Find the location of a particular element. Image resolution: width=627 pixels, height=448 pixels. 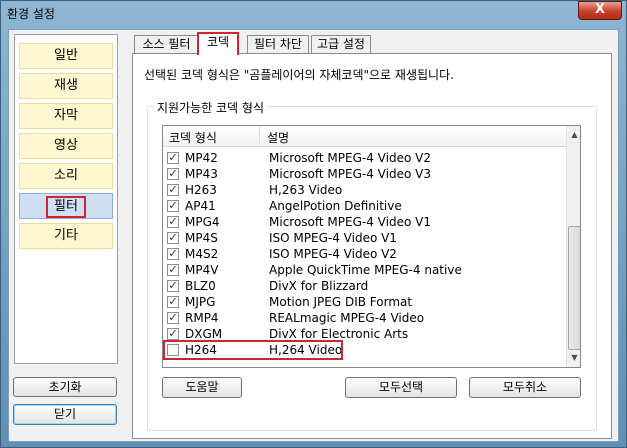

nav-item-label: 재생 is located at coordinates (66, 85).